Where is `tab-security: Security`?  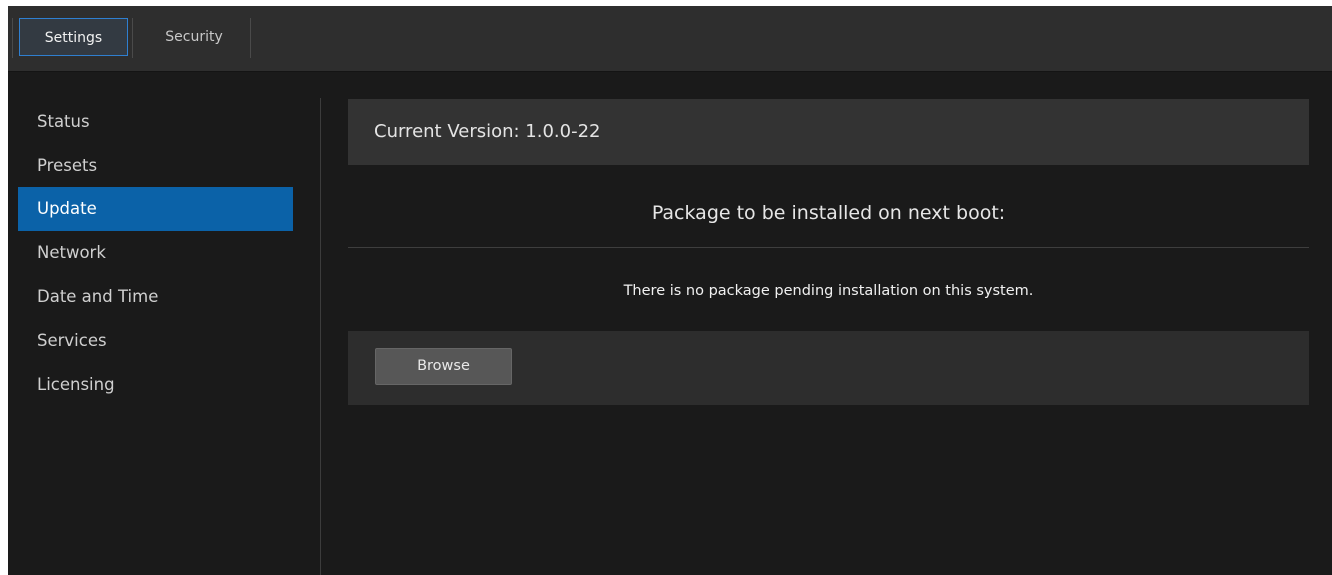
tab-security: Security is located at coordinates (194, 37).